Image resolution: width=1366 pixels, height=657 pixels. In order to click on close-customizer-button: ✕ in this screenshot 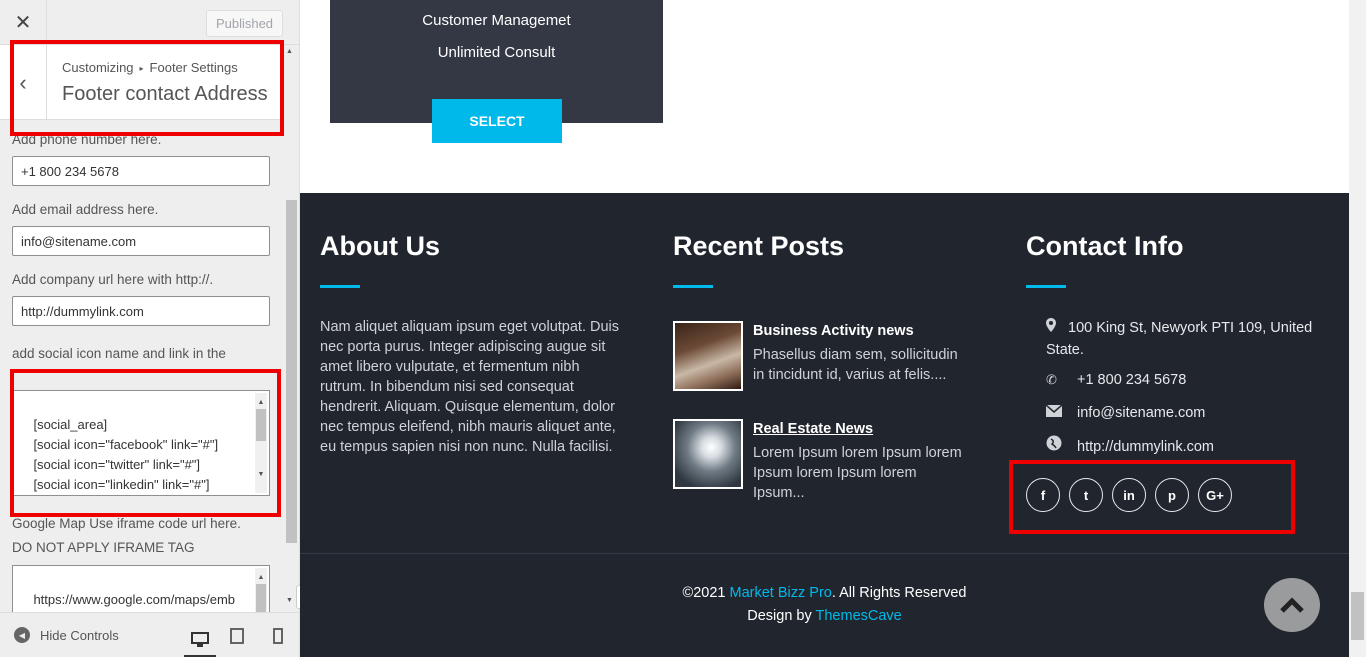, I will do `click(23, 22)`.